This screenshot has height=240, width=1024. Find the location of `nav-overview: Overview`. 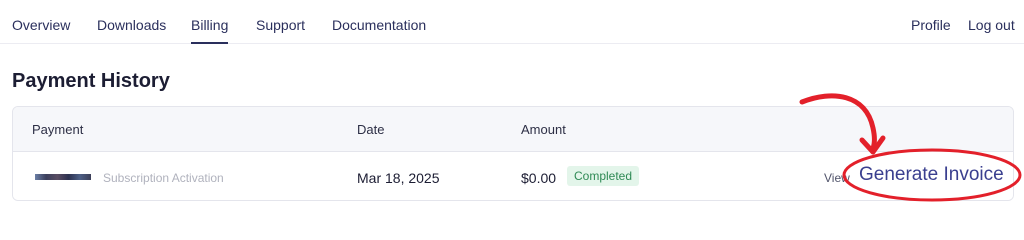

nav-overview: Overview is located at coordinates (41, 25).